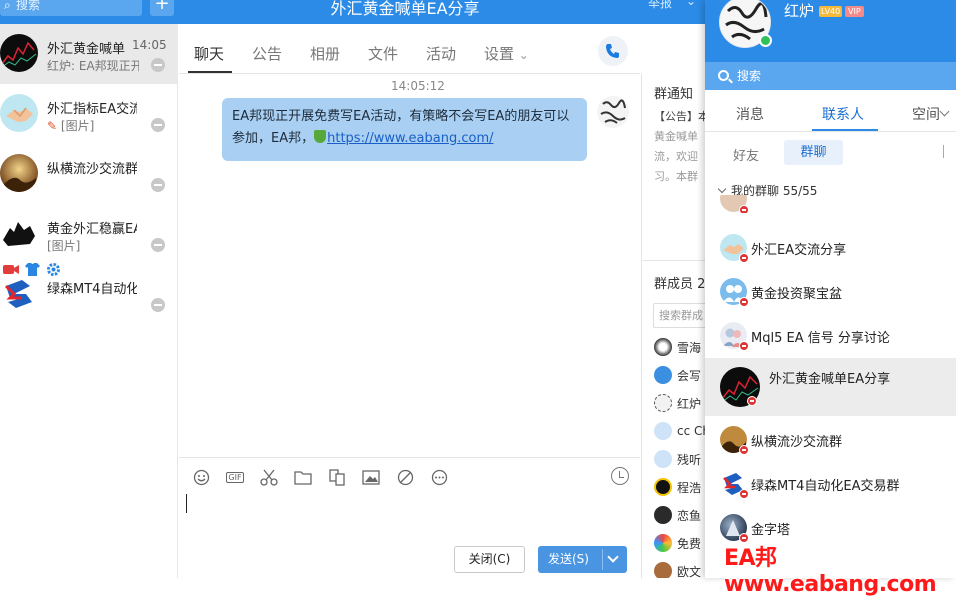 The image size is (956, 597). I want to click on sender-avatar, so click(613, 112).